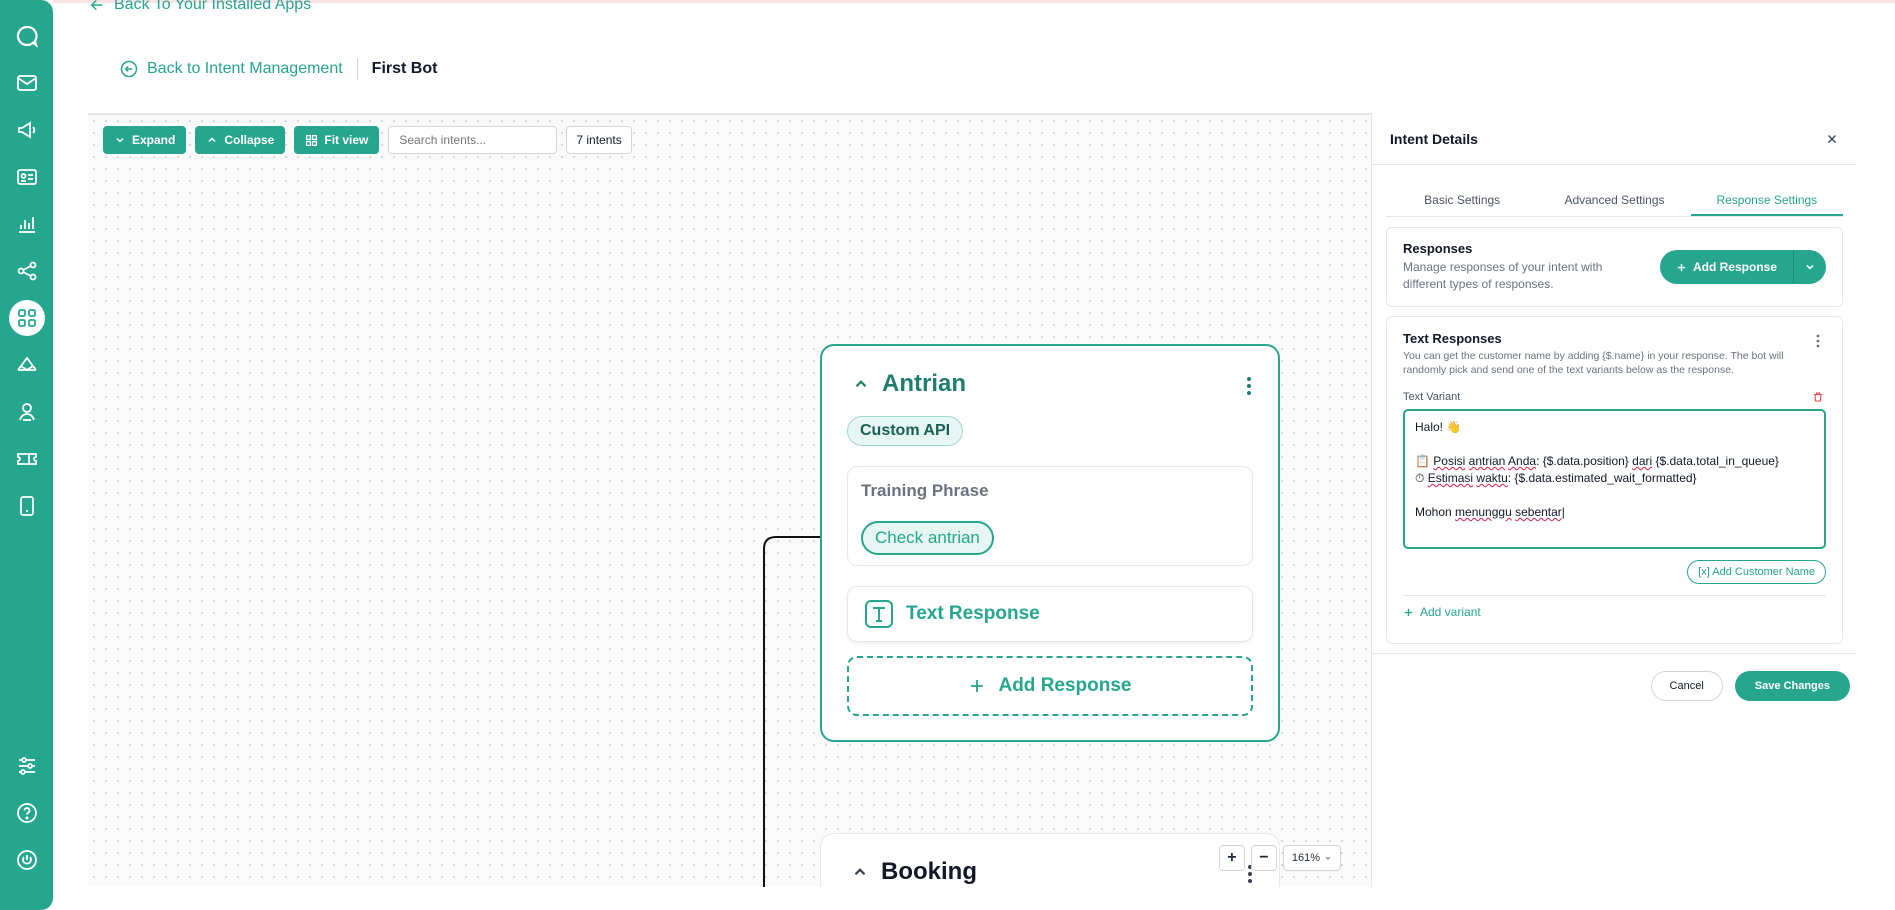  Describe the element at coordinates (1584, 461) in the screenshot. I see `text-segment: : {$.data.position}` at that location.